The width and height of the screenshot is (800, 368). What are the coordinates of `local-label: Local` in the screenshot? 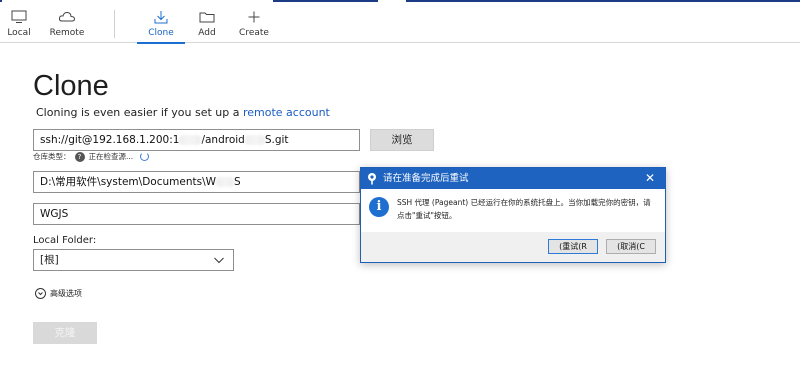 It's located at (19, 33).